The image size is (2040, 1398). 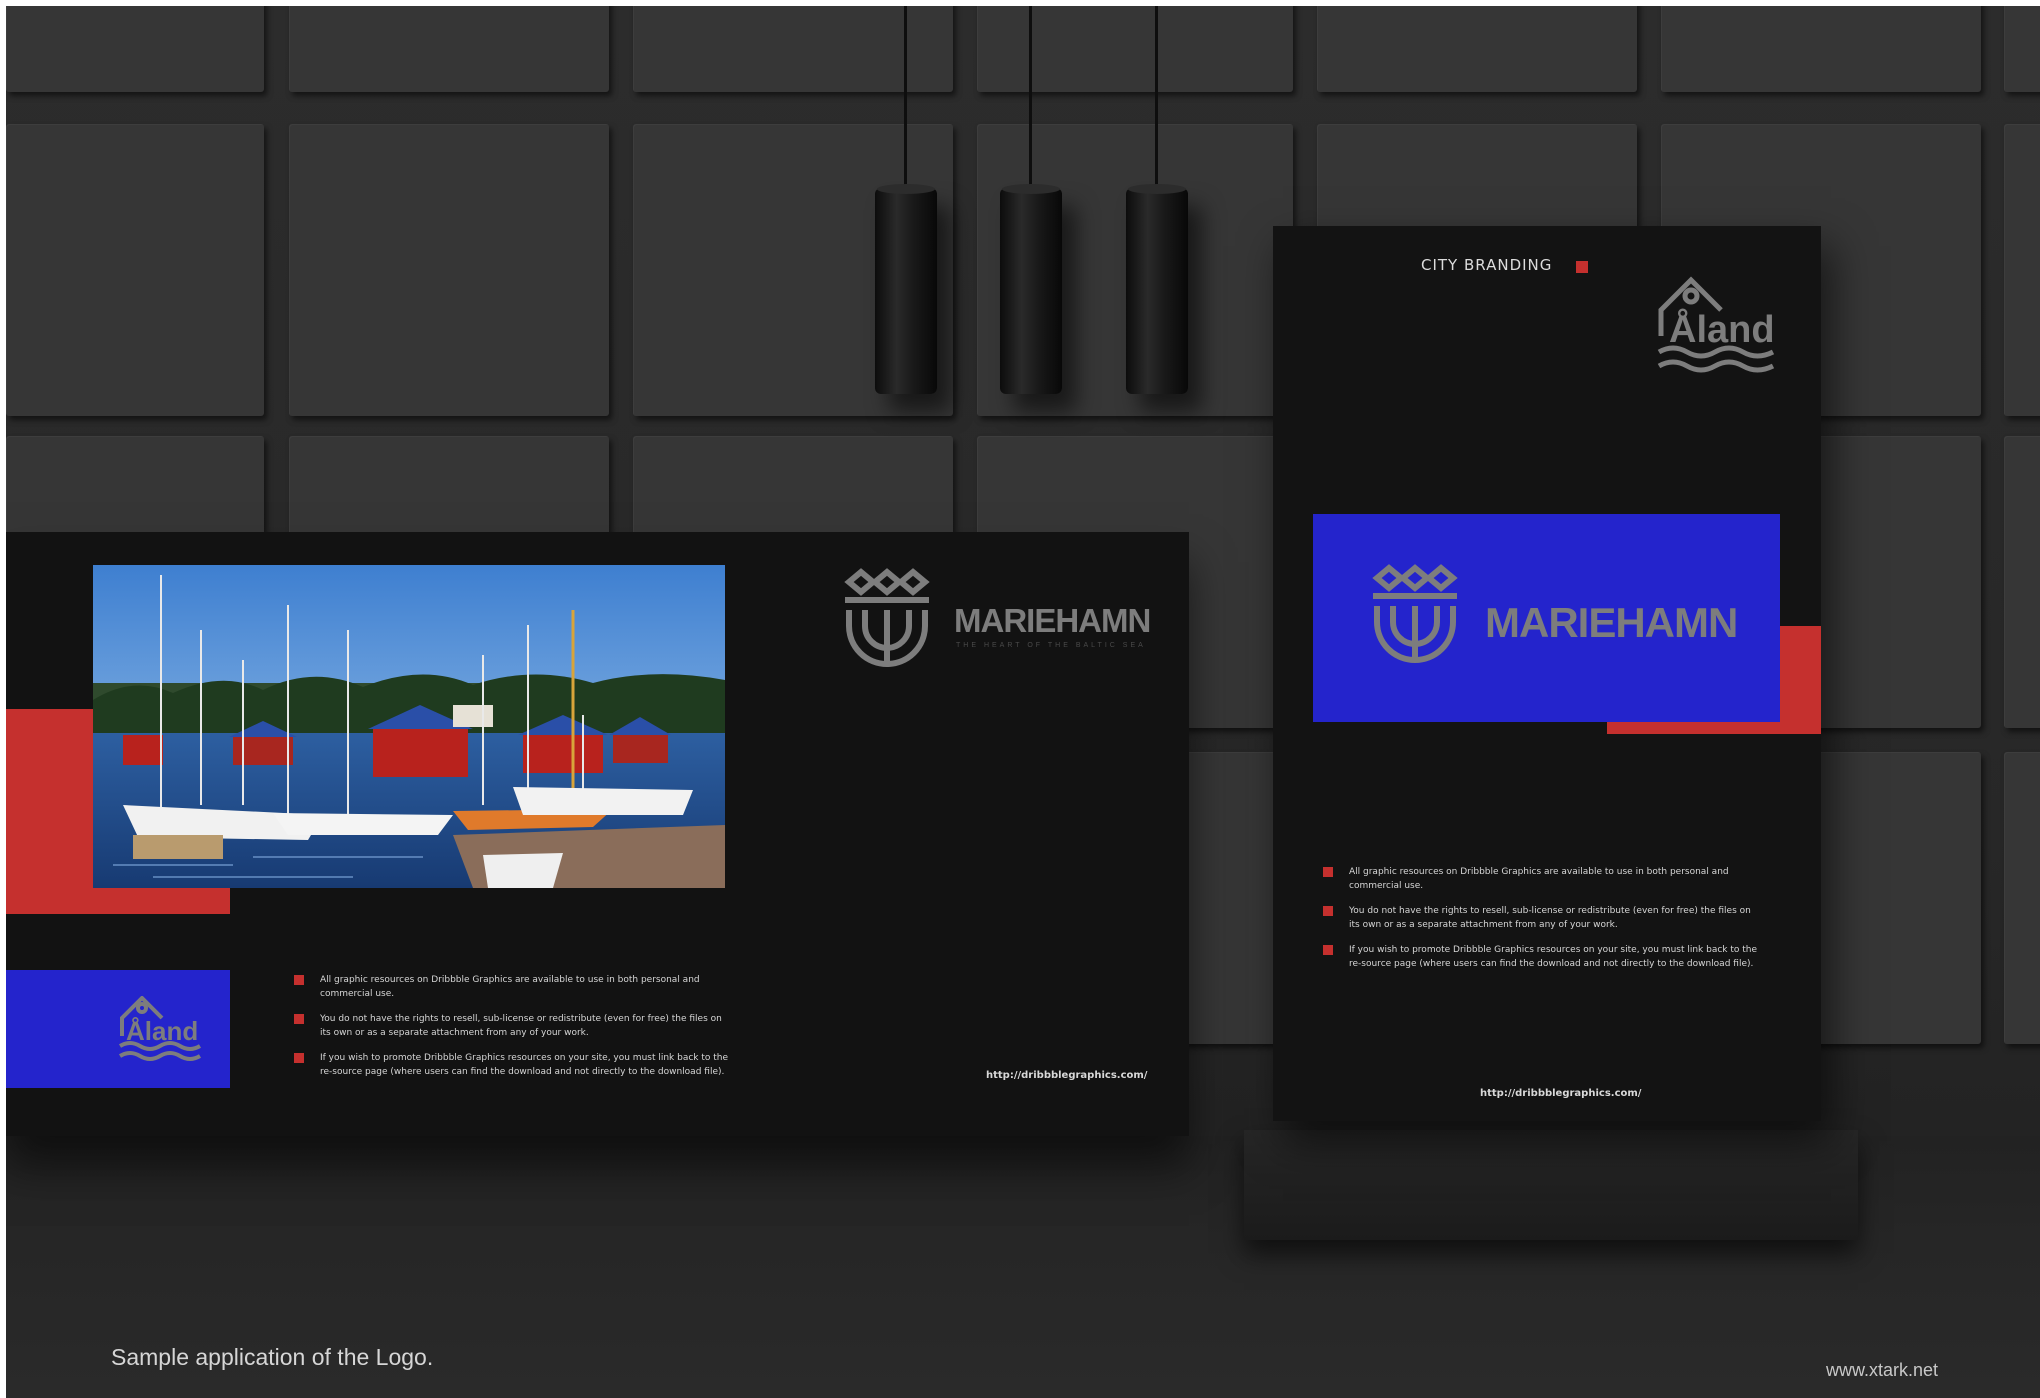 What do you see at coordinates (1582, 267) in the screenshot?
I see `red-square-marker` at bounding box center [1582, 267].